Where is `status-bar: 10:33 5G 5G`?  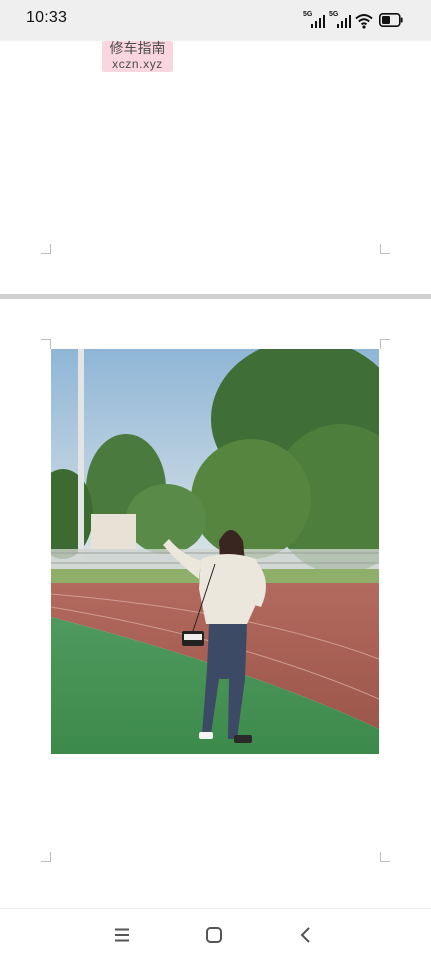 status-bar: 10:33 5G 5G is located at coordinates (215, 20).